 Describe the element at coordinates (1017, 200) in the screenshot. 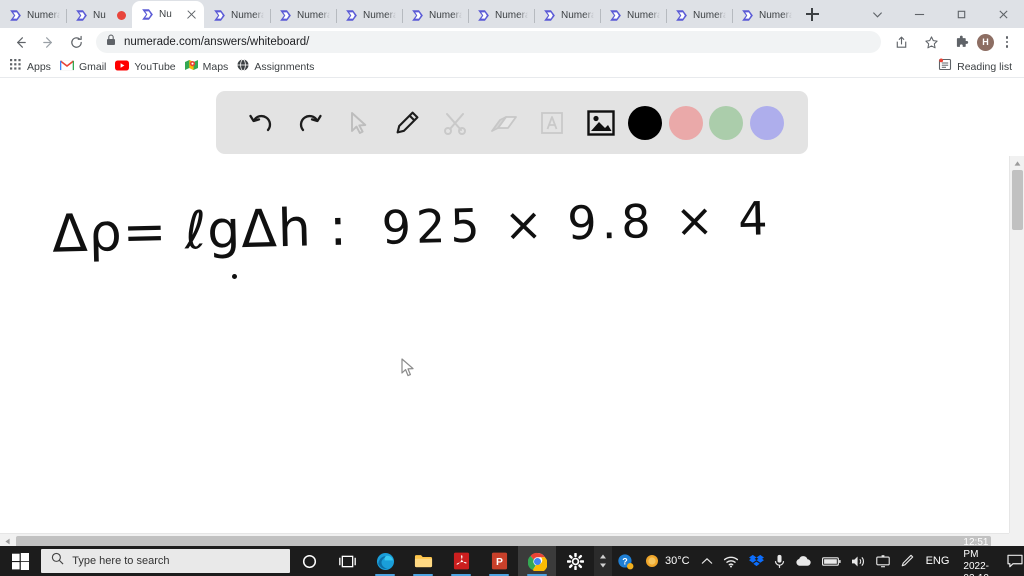

I see `vertical-scroll-thumb` at that location.